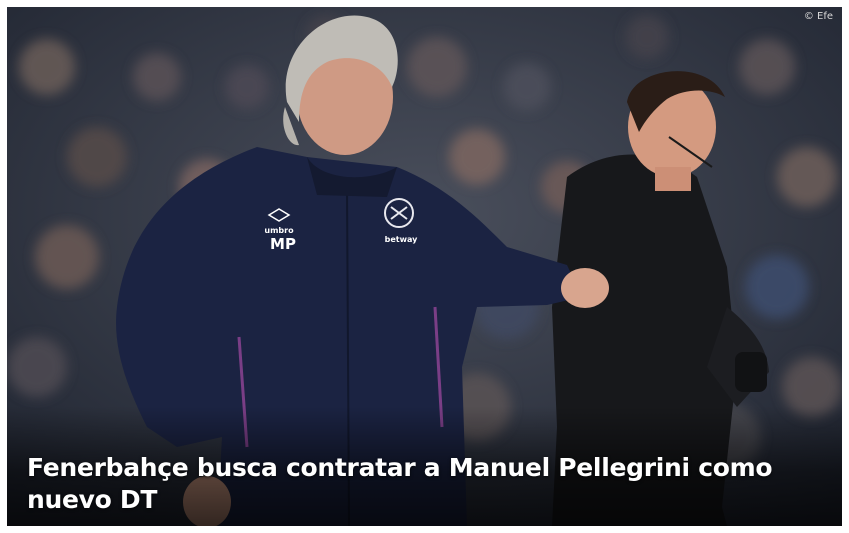  What do you see at coordinates (279, 230) in the screenshot?
I see `kit-brand-text: umbro` at bounding box center [279, 230].